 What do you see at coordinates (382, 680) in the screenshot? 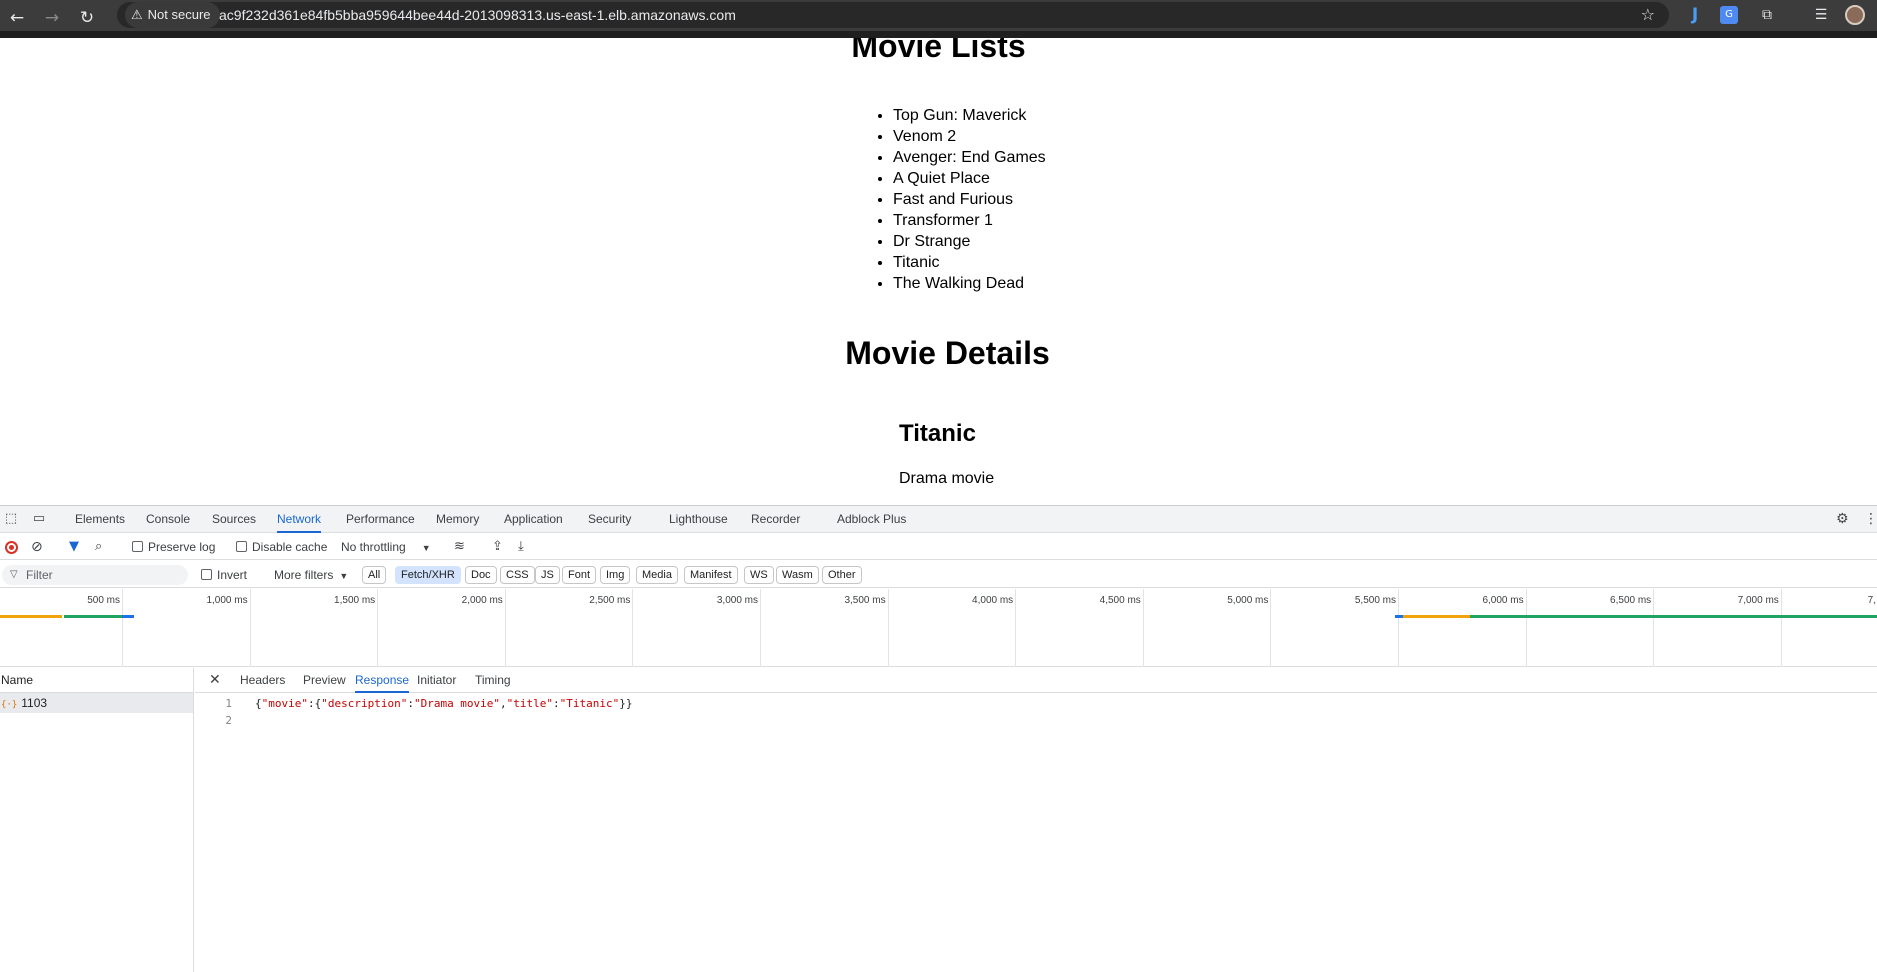
I see `tab-response: Response` at bounding box center [382, 680].